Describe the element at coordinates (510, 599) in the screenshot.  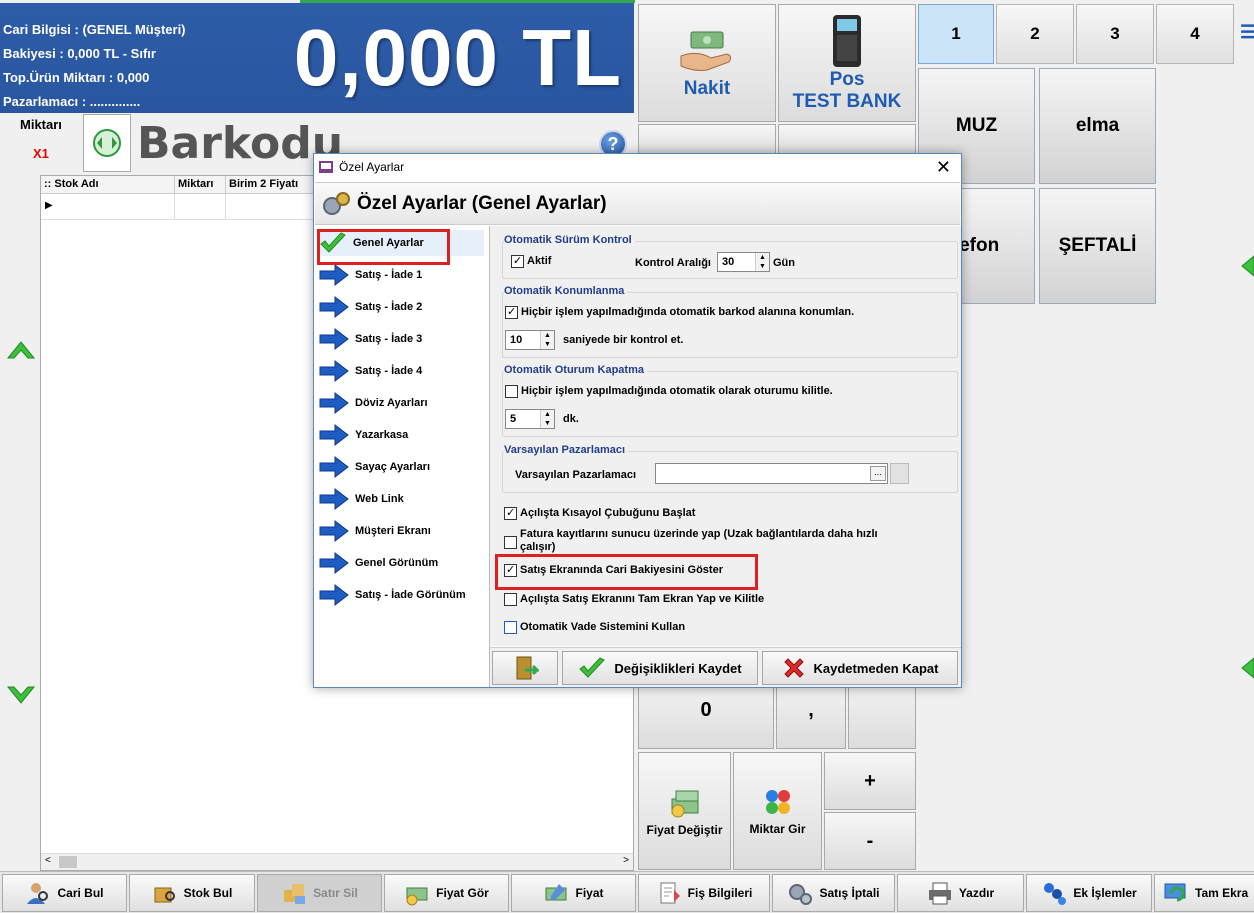
I see `tam-ekran-checkbox` at that location.